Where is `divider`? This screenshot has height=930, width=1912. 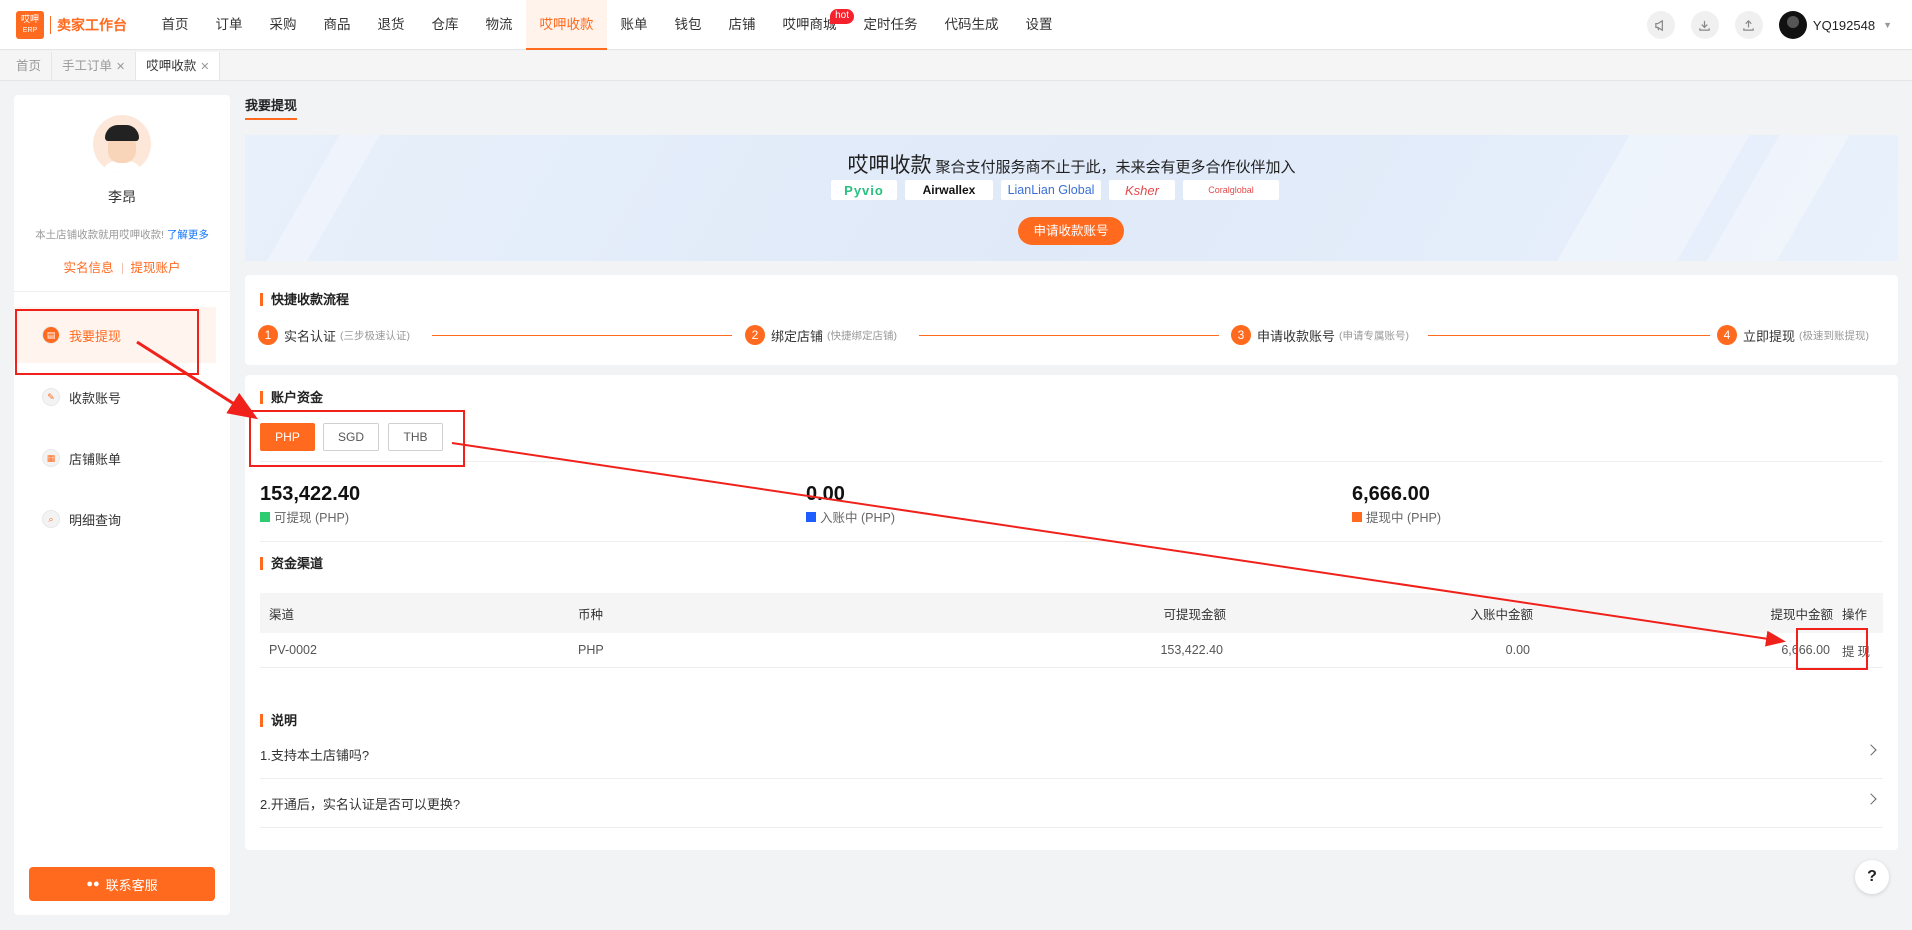 divider is located at coordinates (1071, 541).